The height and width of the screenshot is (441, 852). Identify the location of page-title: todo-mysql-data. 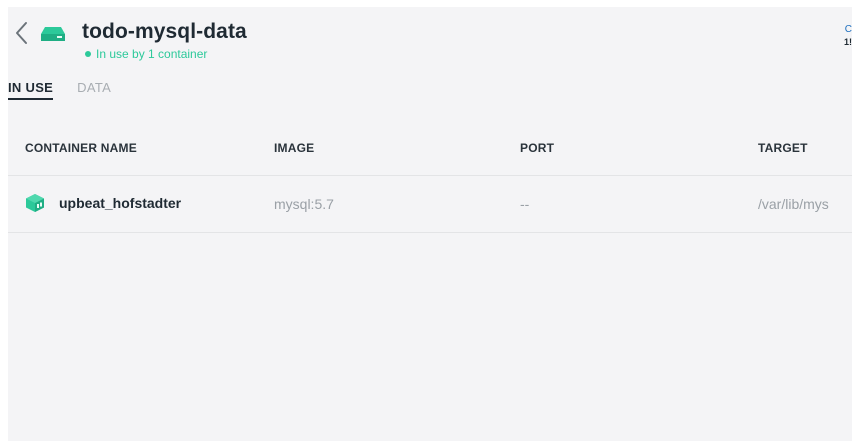
(164, 31).